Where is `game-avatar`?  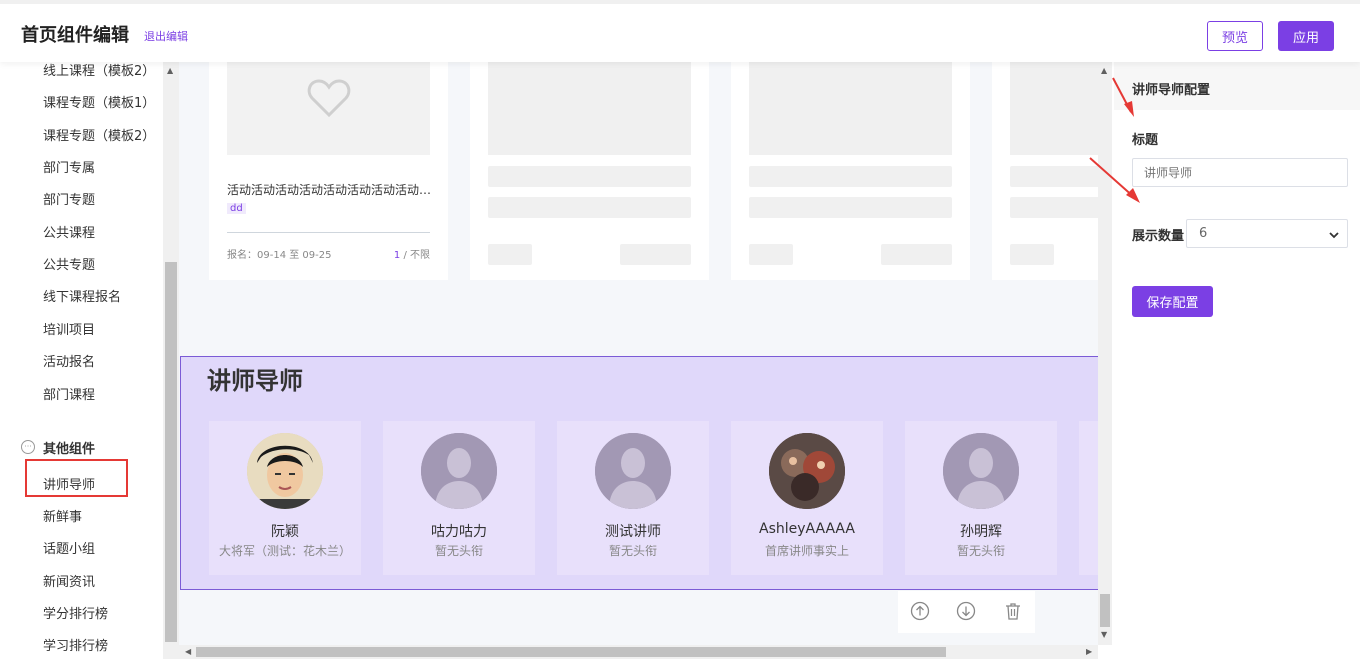 game-avatar is located at coordinates (807, 471).